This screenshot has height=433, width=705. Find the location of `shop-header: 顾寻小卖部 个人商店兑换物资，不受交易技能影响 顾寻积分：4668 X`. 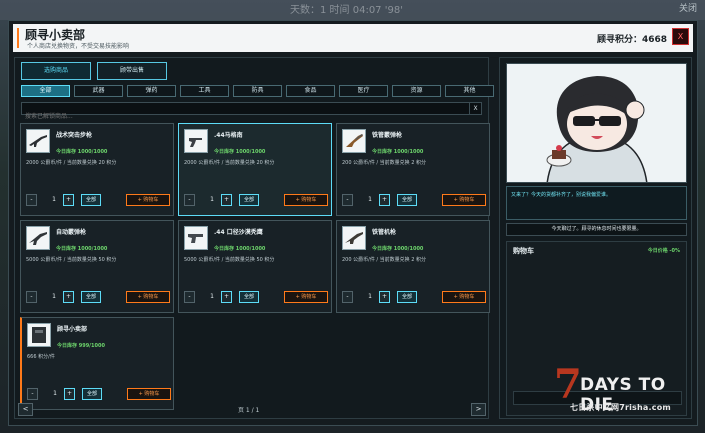

shop-header: 顾寻小卖部 个人商店兑换物资，不受交易技能影响 顾寻积分：4668 X is located at coordinates (353, 38).